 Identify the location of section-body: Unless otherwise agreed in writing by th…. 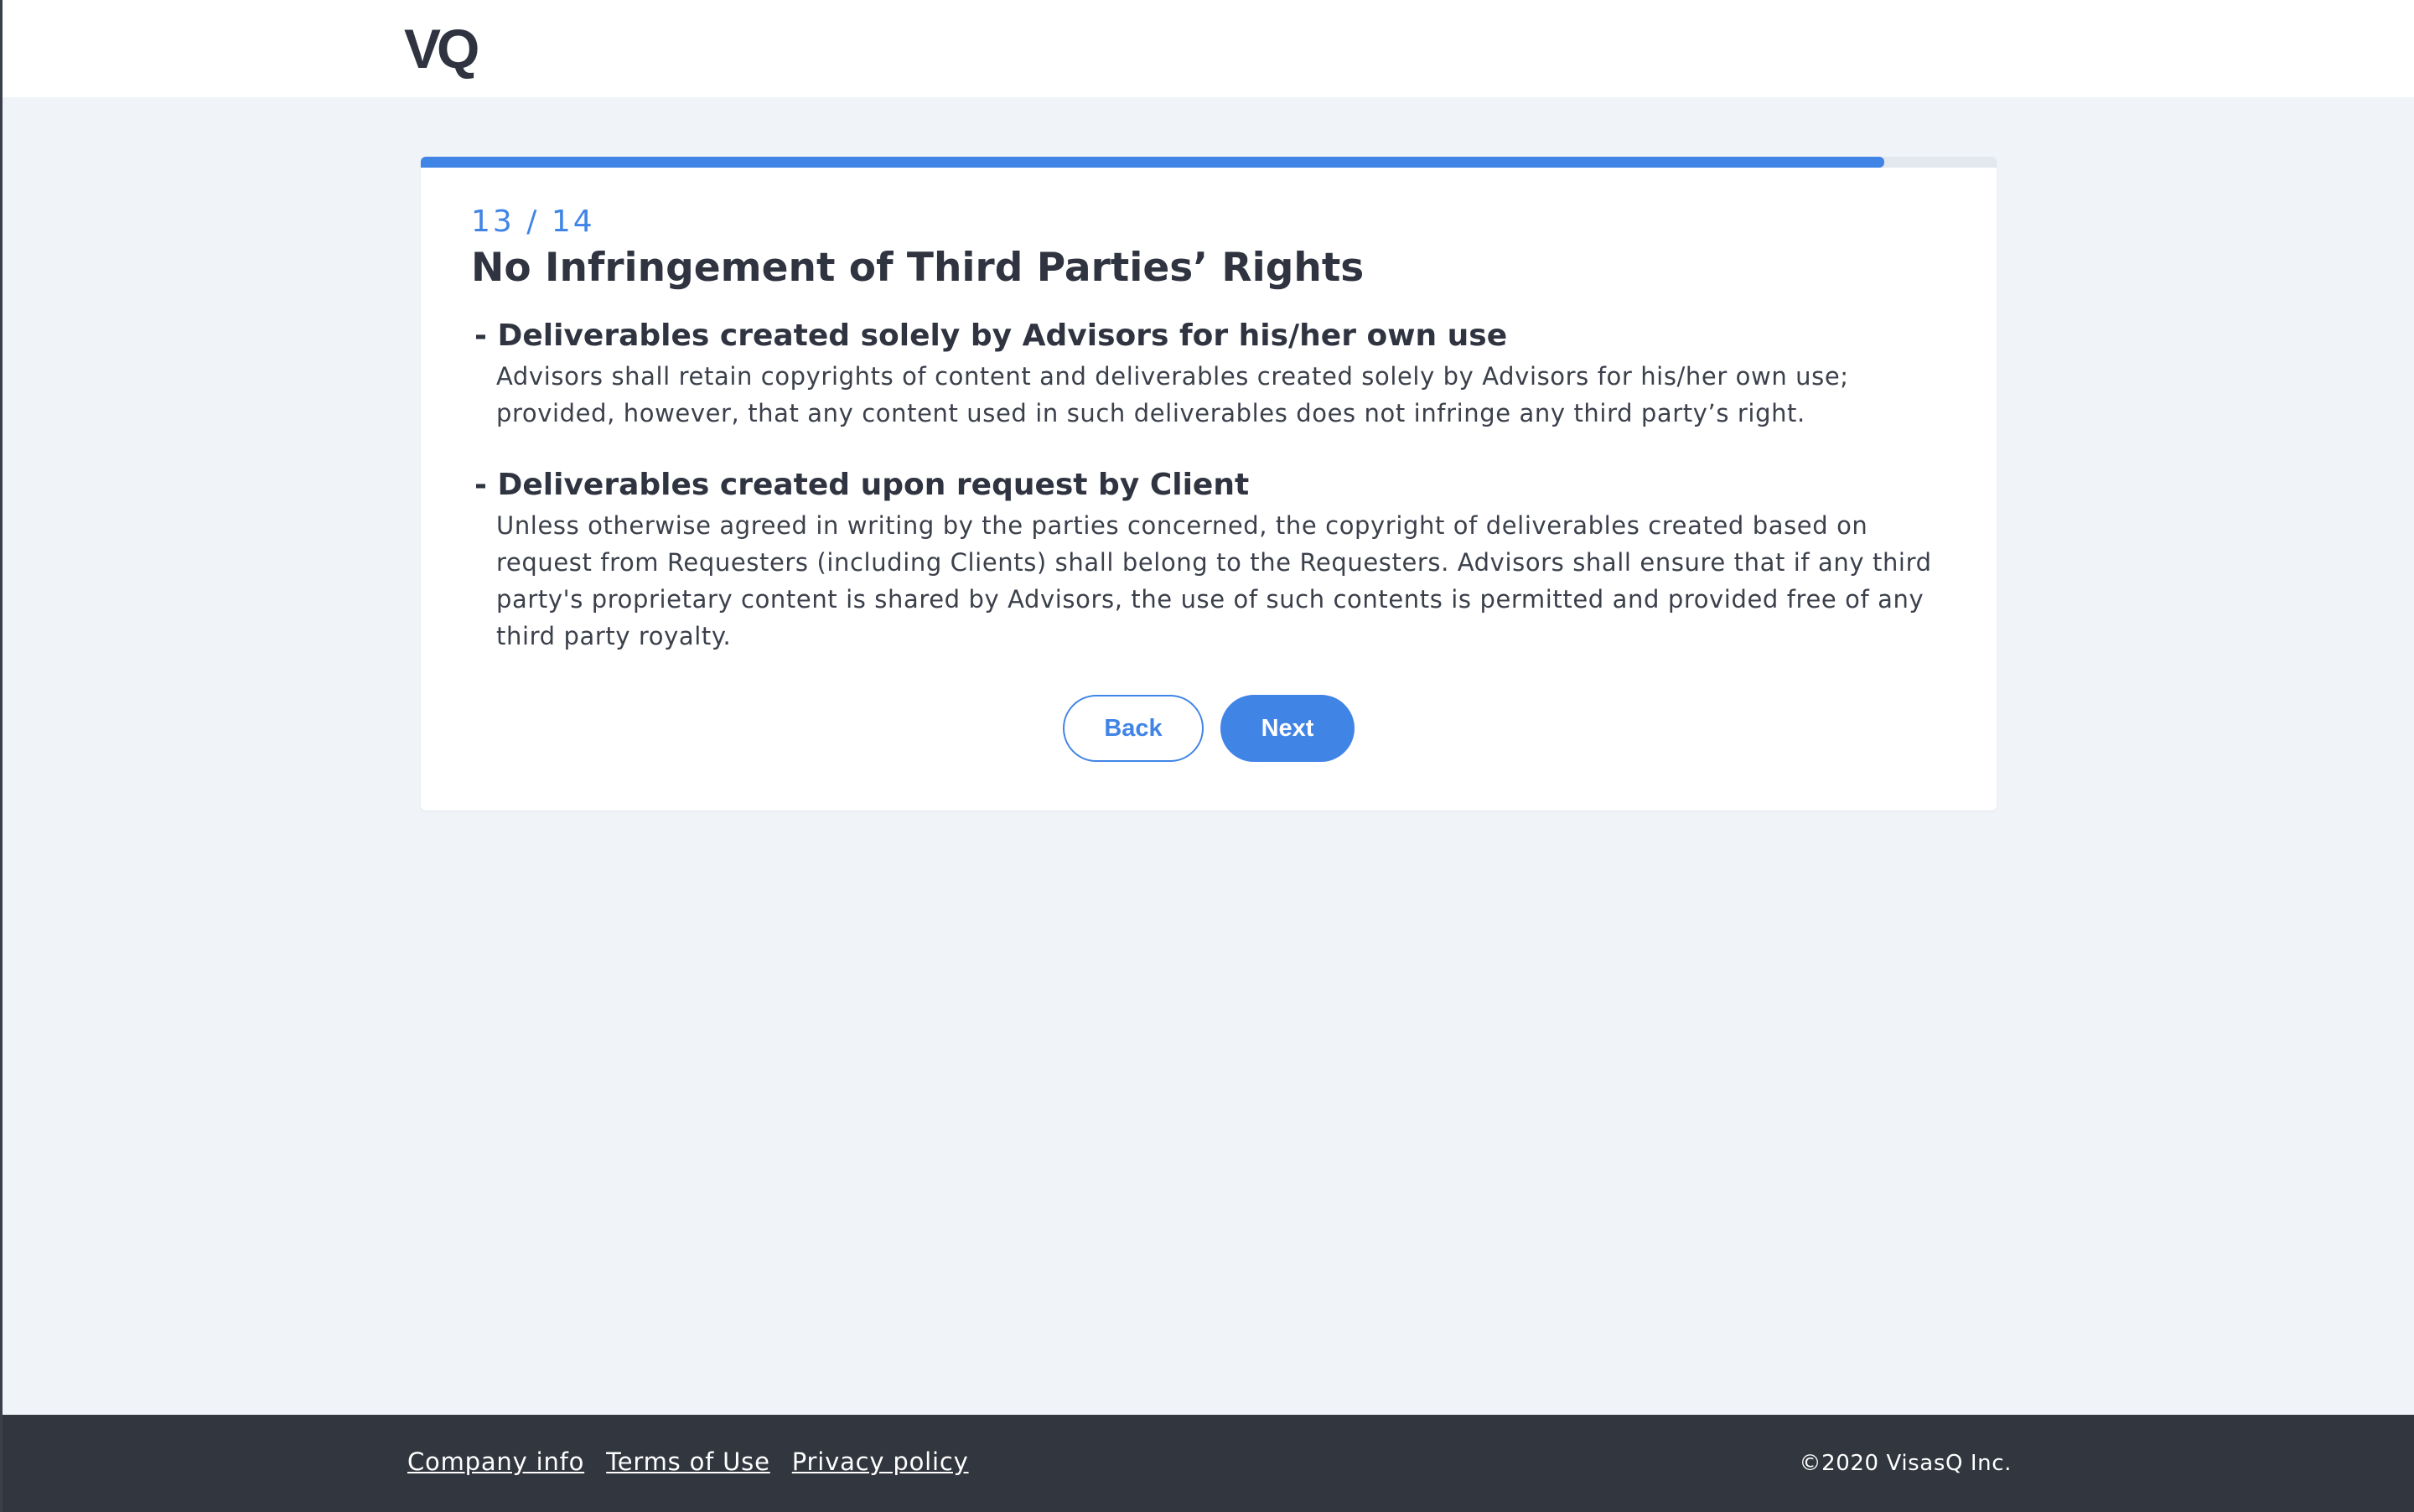
(1214, 580).